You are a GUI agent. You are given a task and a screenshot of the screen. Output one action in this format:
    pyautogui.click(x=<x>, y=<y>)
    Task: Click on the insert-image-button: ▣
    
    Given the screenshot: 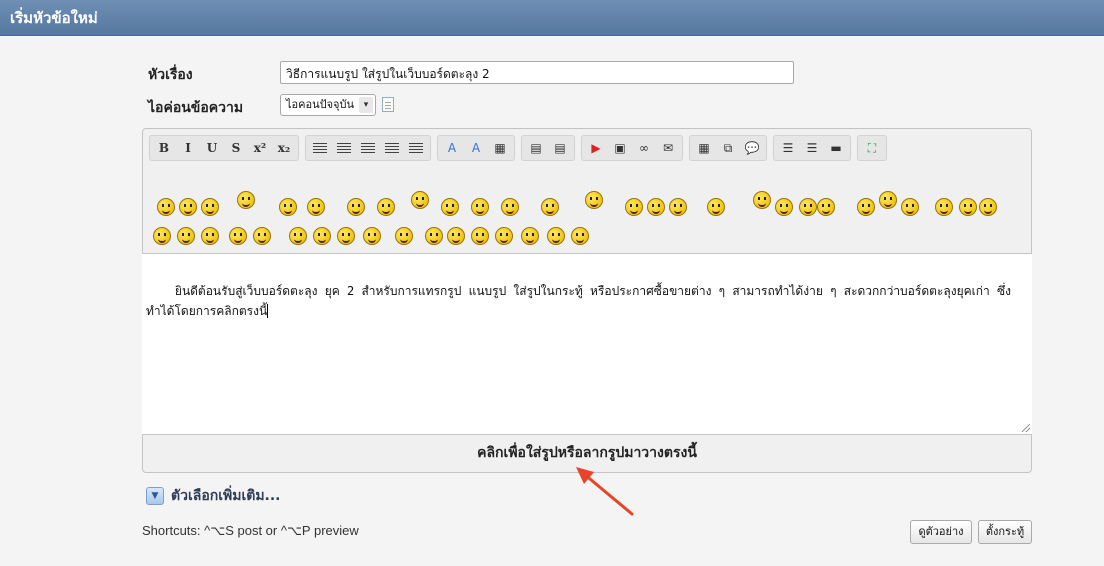 What is the action you would take?
    pyautogui.click(x=620, y=148)
    